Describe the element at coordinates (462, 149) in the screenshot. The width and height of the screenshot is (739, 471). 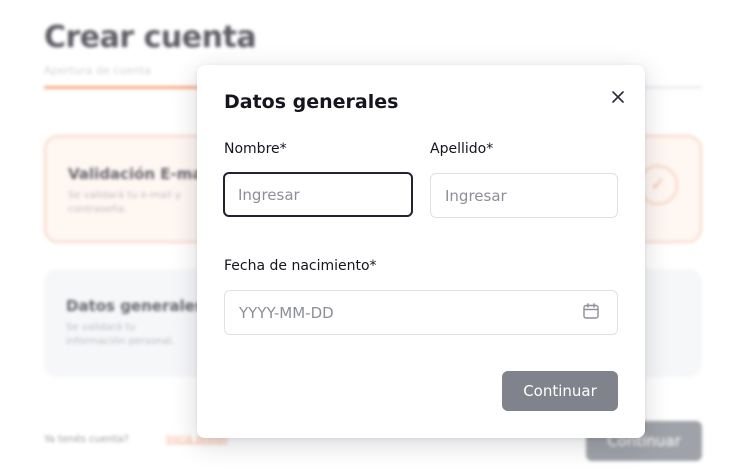
I see `apellido-label: Apellido*` at that location.